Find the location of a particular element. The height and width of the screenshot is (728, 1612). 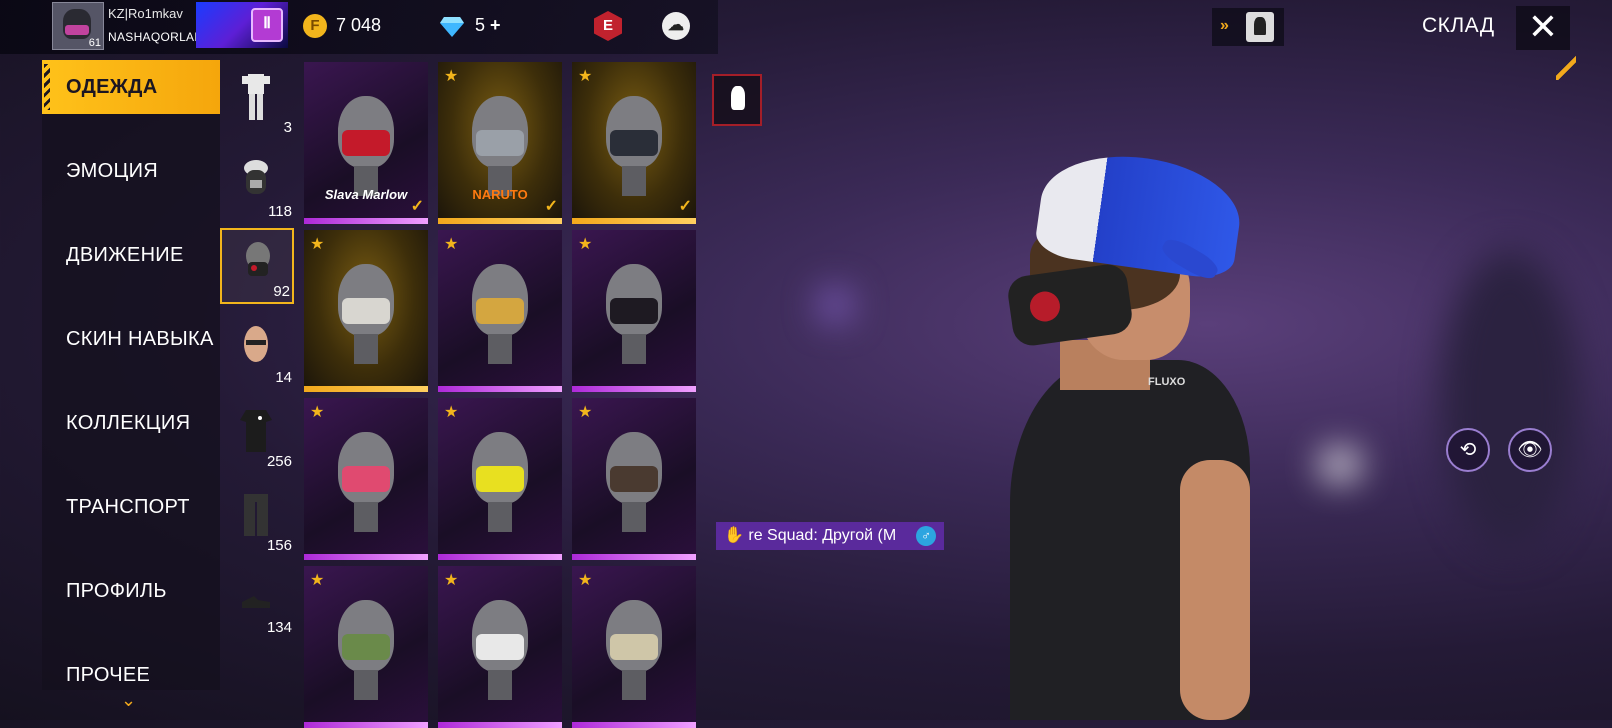

shirt-logo: FLUXO is located at coordinates (1167, 382).